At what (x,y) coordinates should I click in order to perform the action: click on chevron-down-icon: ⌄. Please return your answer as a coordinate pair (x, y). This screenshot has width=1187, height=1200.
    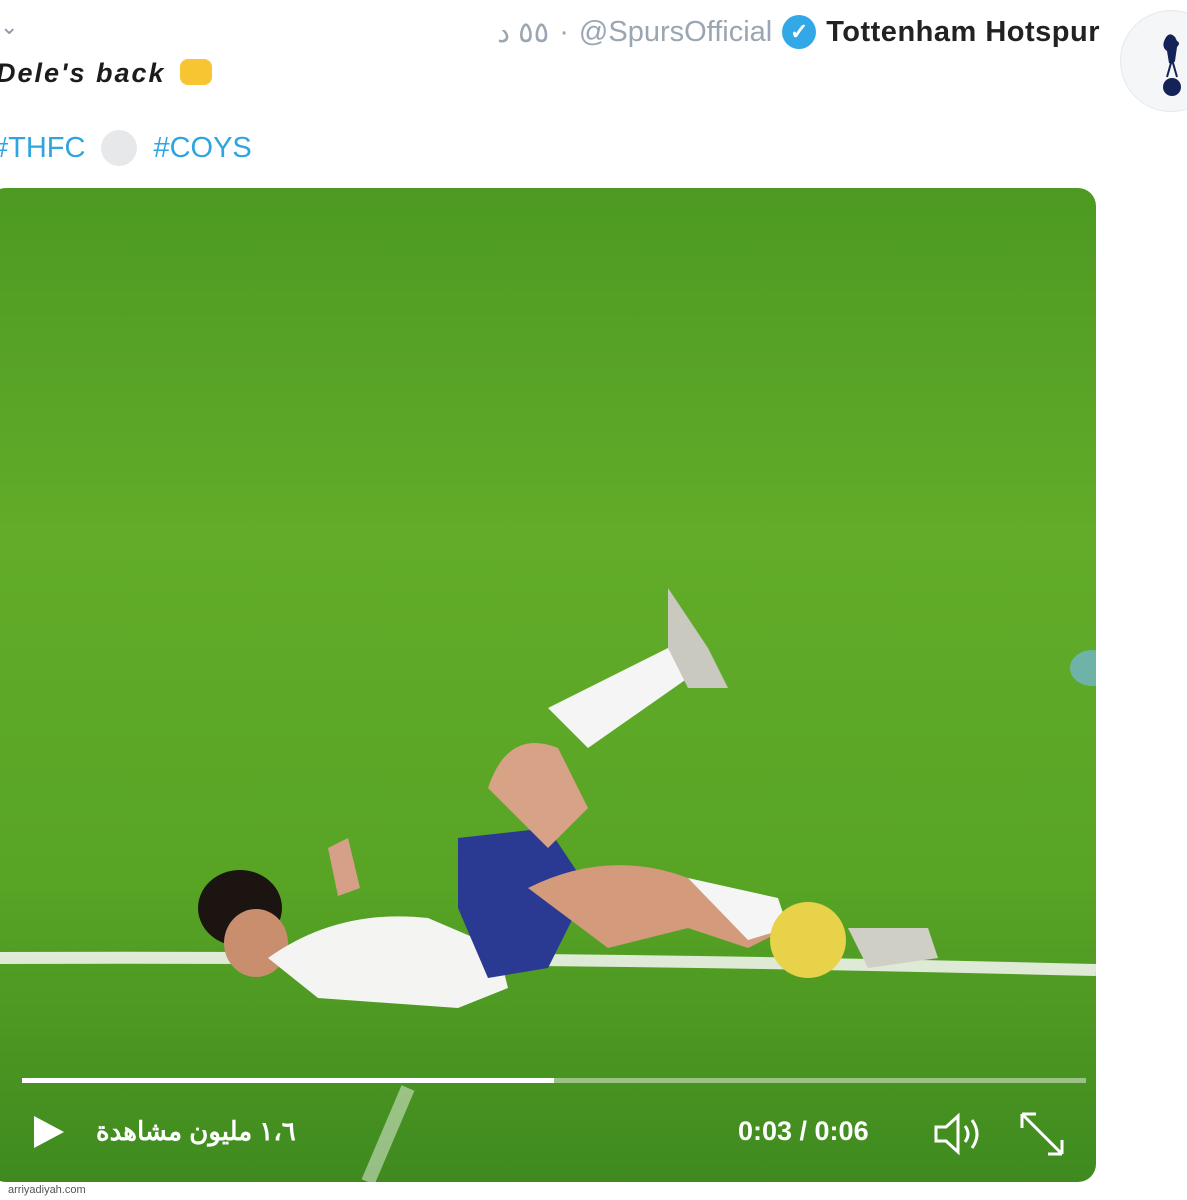
    Looking at the image, I should click on (9, 27).